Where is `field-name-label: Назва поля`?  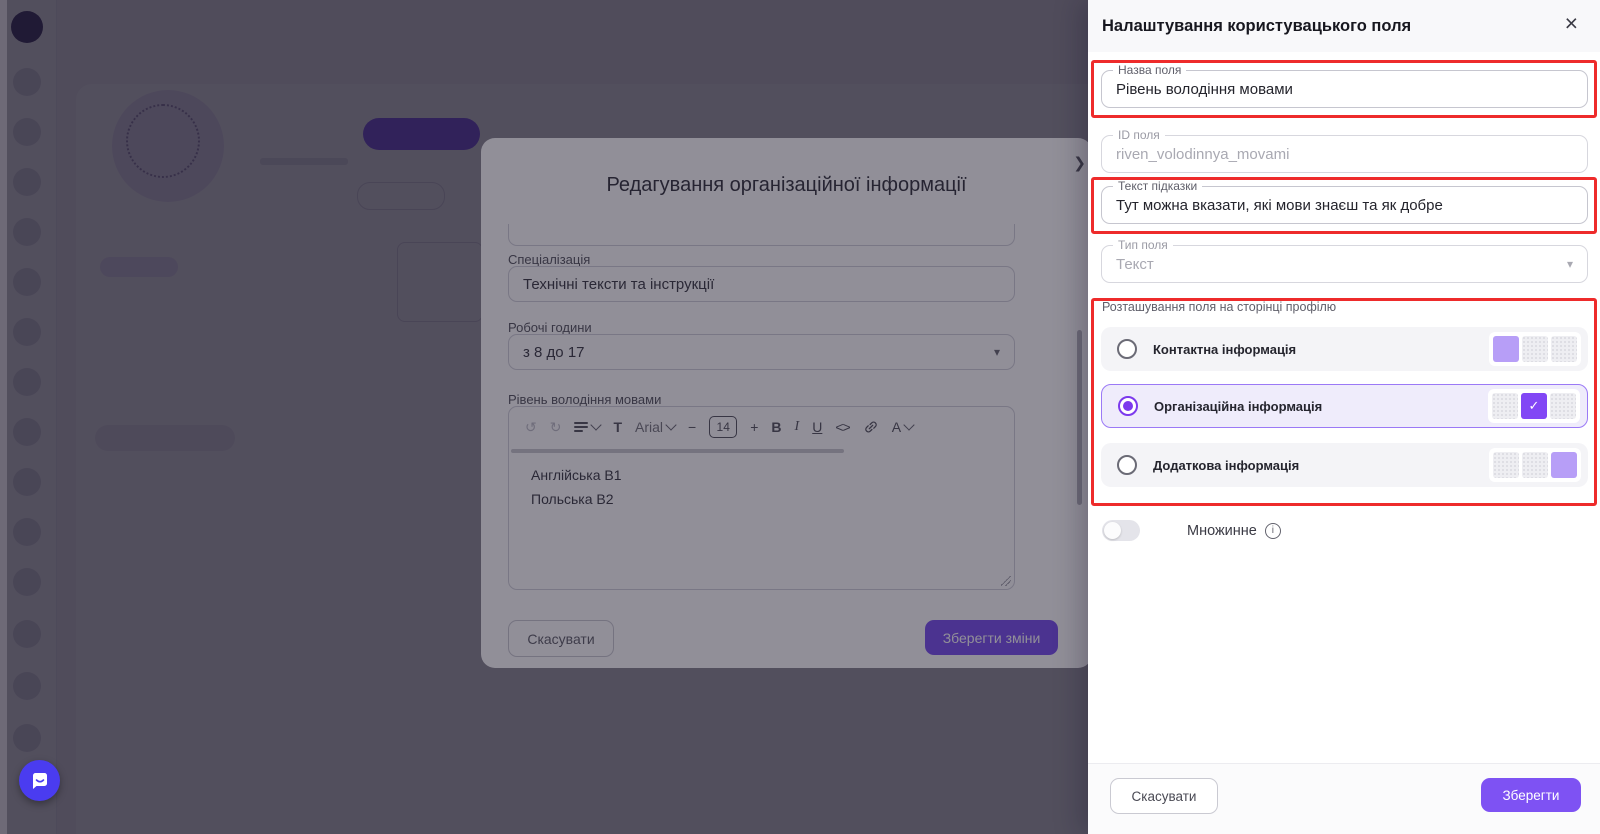 field-name-label: Назва поля is located at coordinates (1150, 70).